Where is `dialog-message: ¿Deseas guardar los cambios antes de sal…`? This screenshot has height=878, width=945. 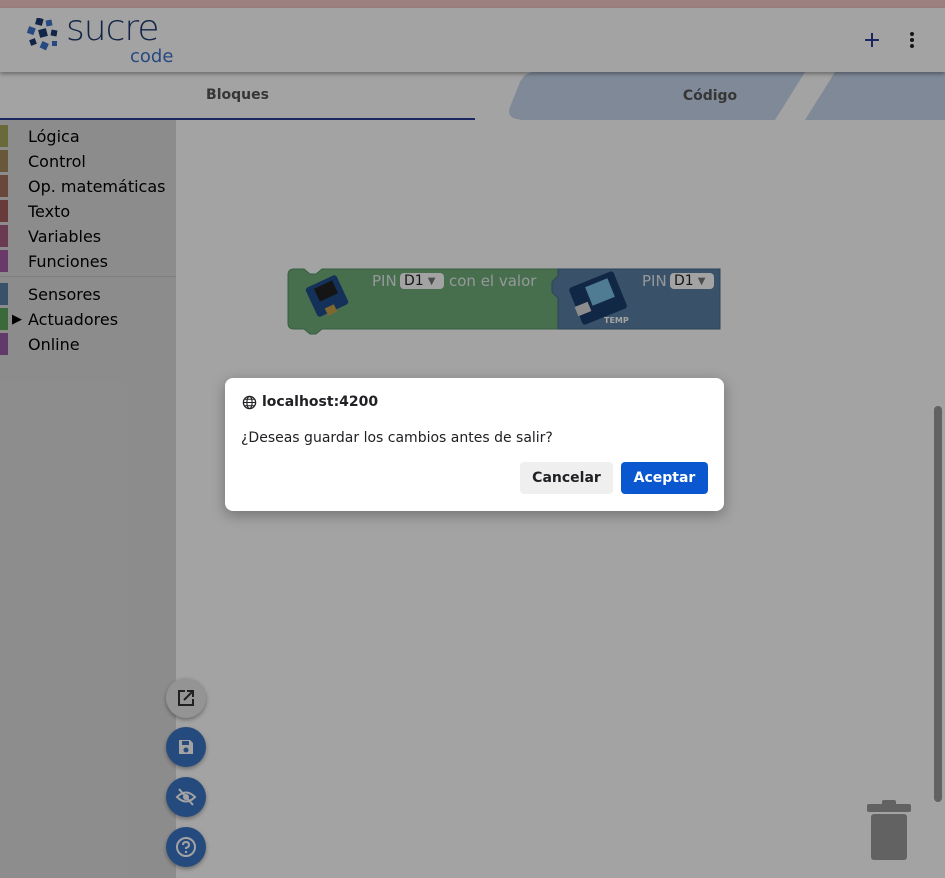 dialog-message: ¿Deseas guardar los cambios antes de sal… is located at coordinates (397, 438).